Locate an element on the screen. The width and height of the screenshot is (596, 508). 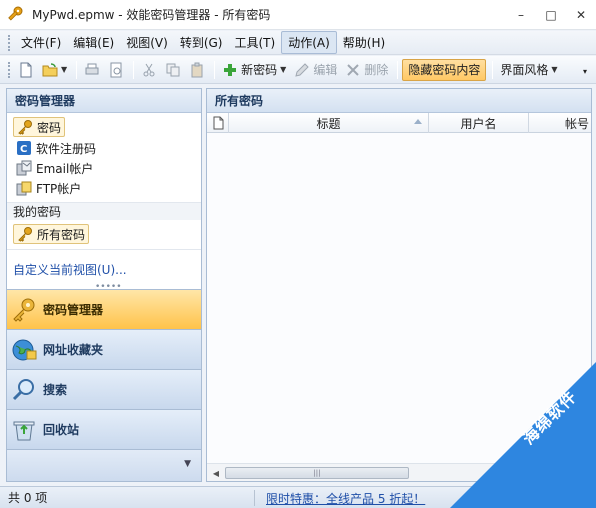
status-separator is located at coordinates (254, 498).